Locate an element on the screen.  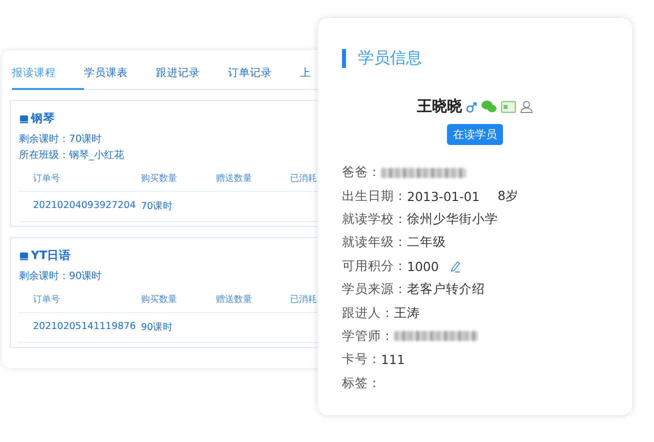
course-info: 剩余课时：70课时 is located at coordinates (61, 139).